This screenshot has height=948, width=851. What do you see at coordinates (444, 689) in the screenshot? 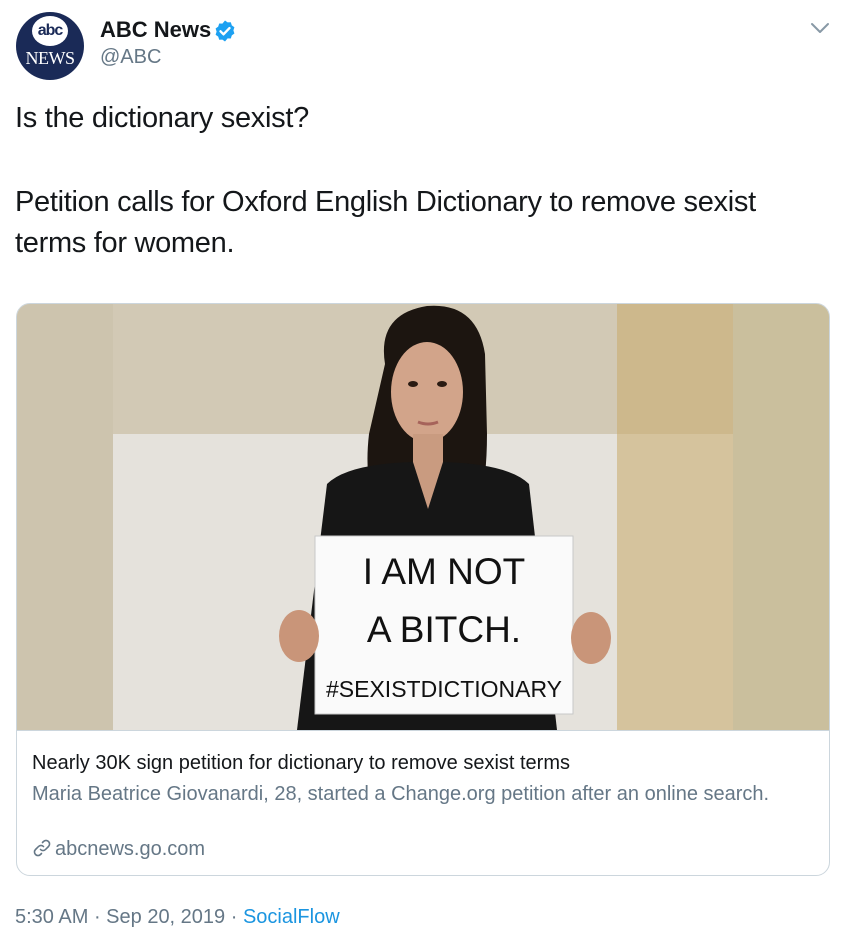
I see `sign-line-3: #SEXISTDICTIONARY` at bounding box center [444, 689].